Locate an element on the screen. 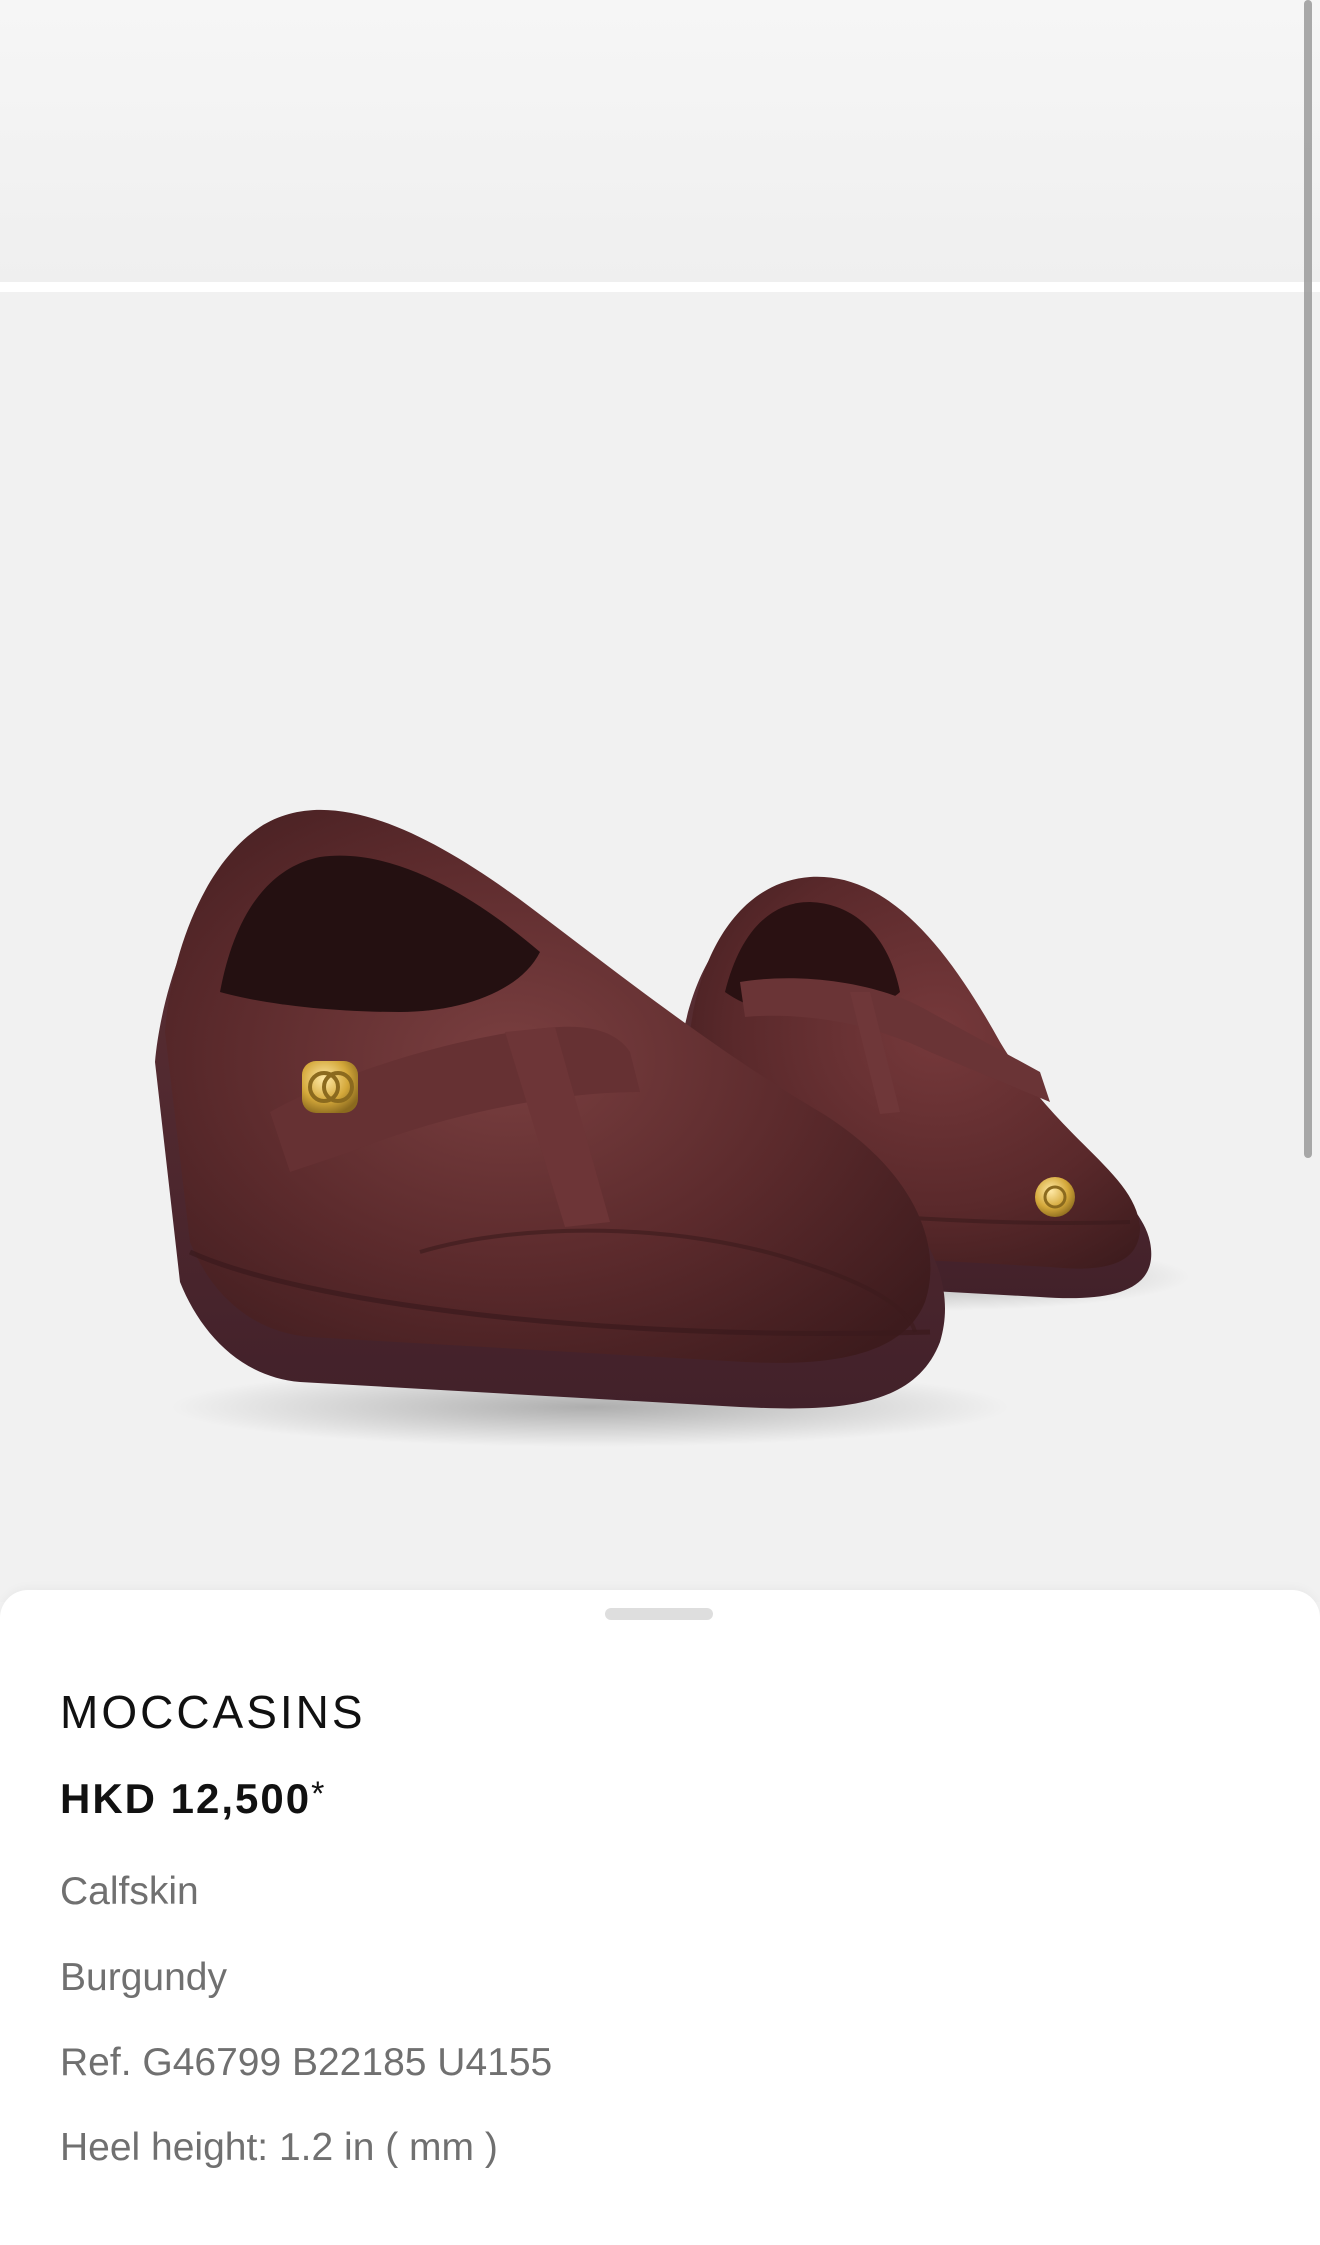 This screenshot has height=2245, width=1320. scrollbar is located at coordinates (1308, 579).